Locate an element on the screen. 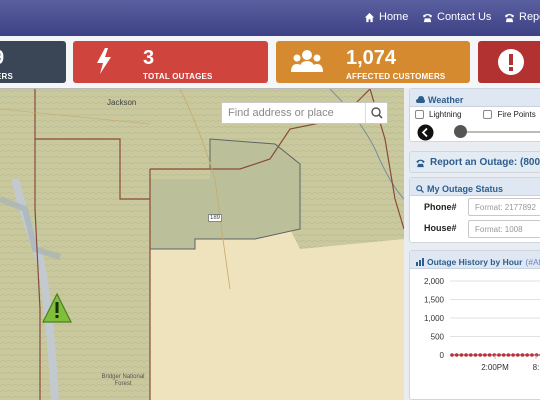 The image size is (540, 400). map-label-highway: 189 is located at coordinates (215, 218).